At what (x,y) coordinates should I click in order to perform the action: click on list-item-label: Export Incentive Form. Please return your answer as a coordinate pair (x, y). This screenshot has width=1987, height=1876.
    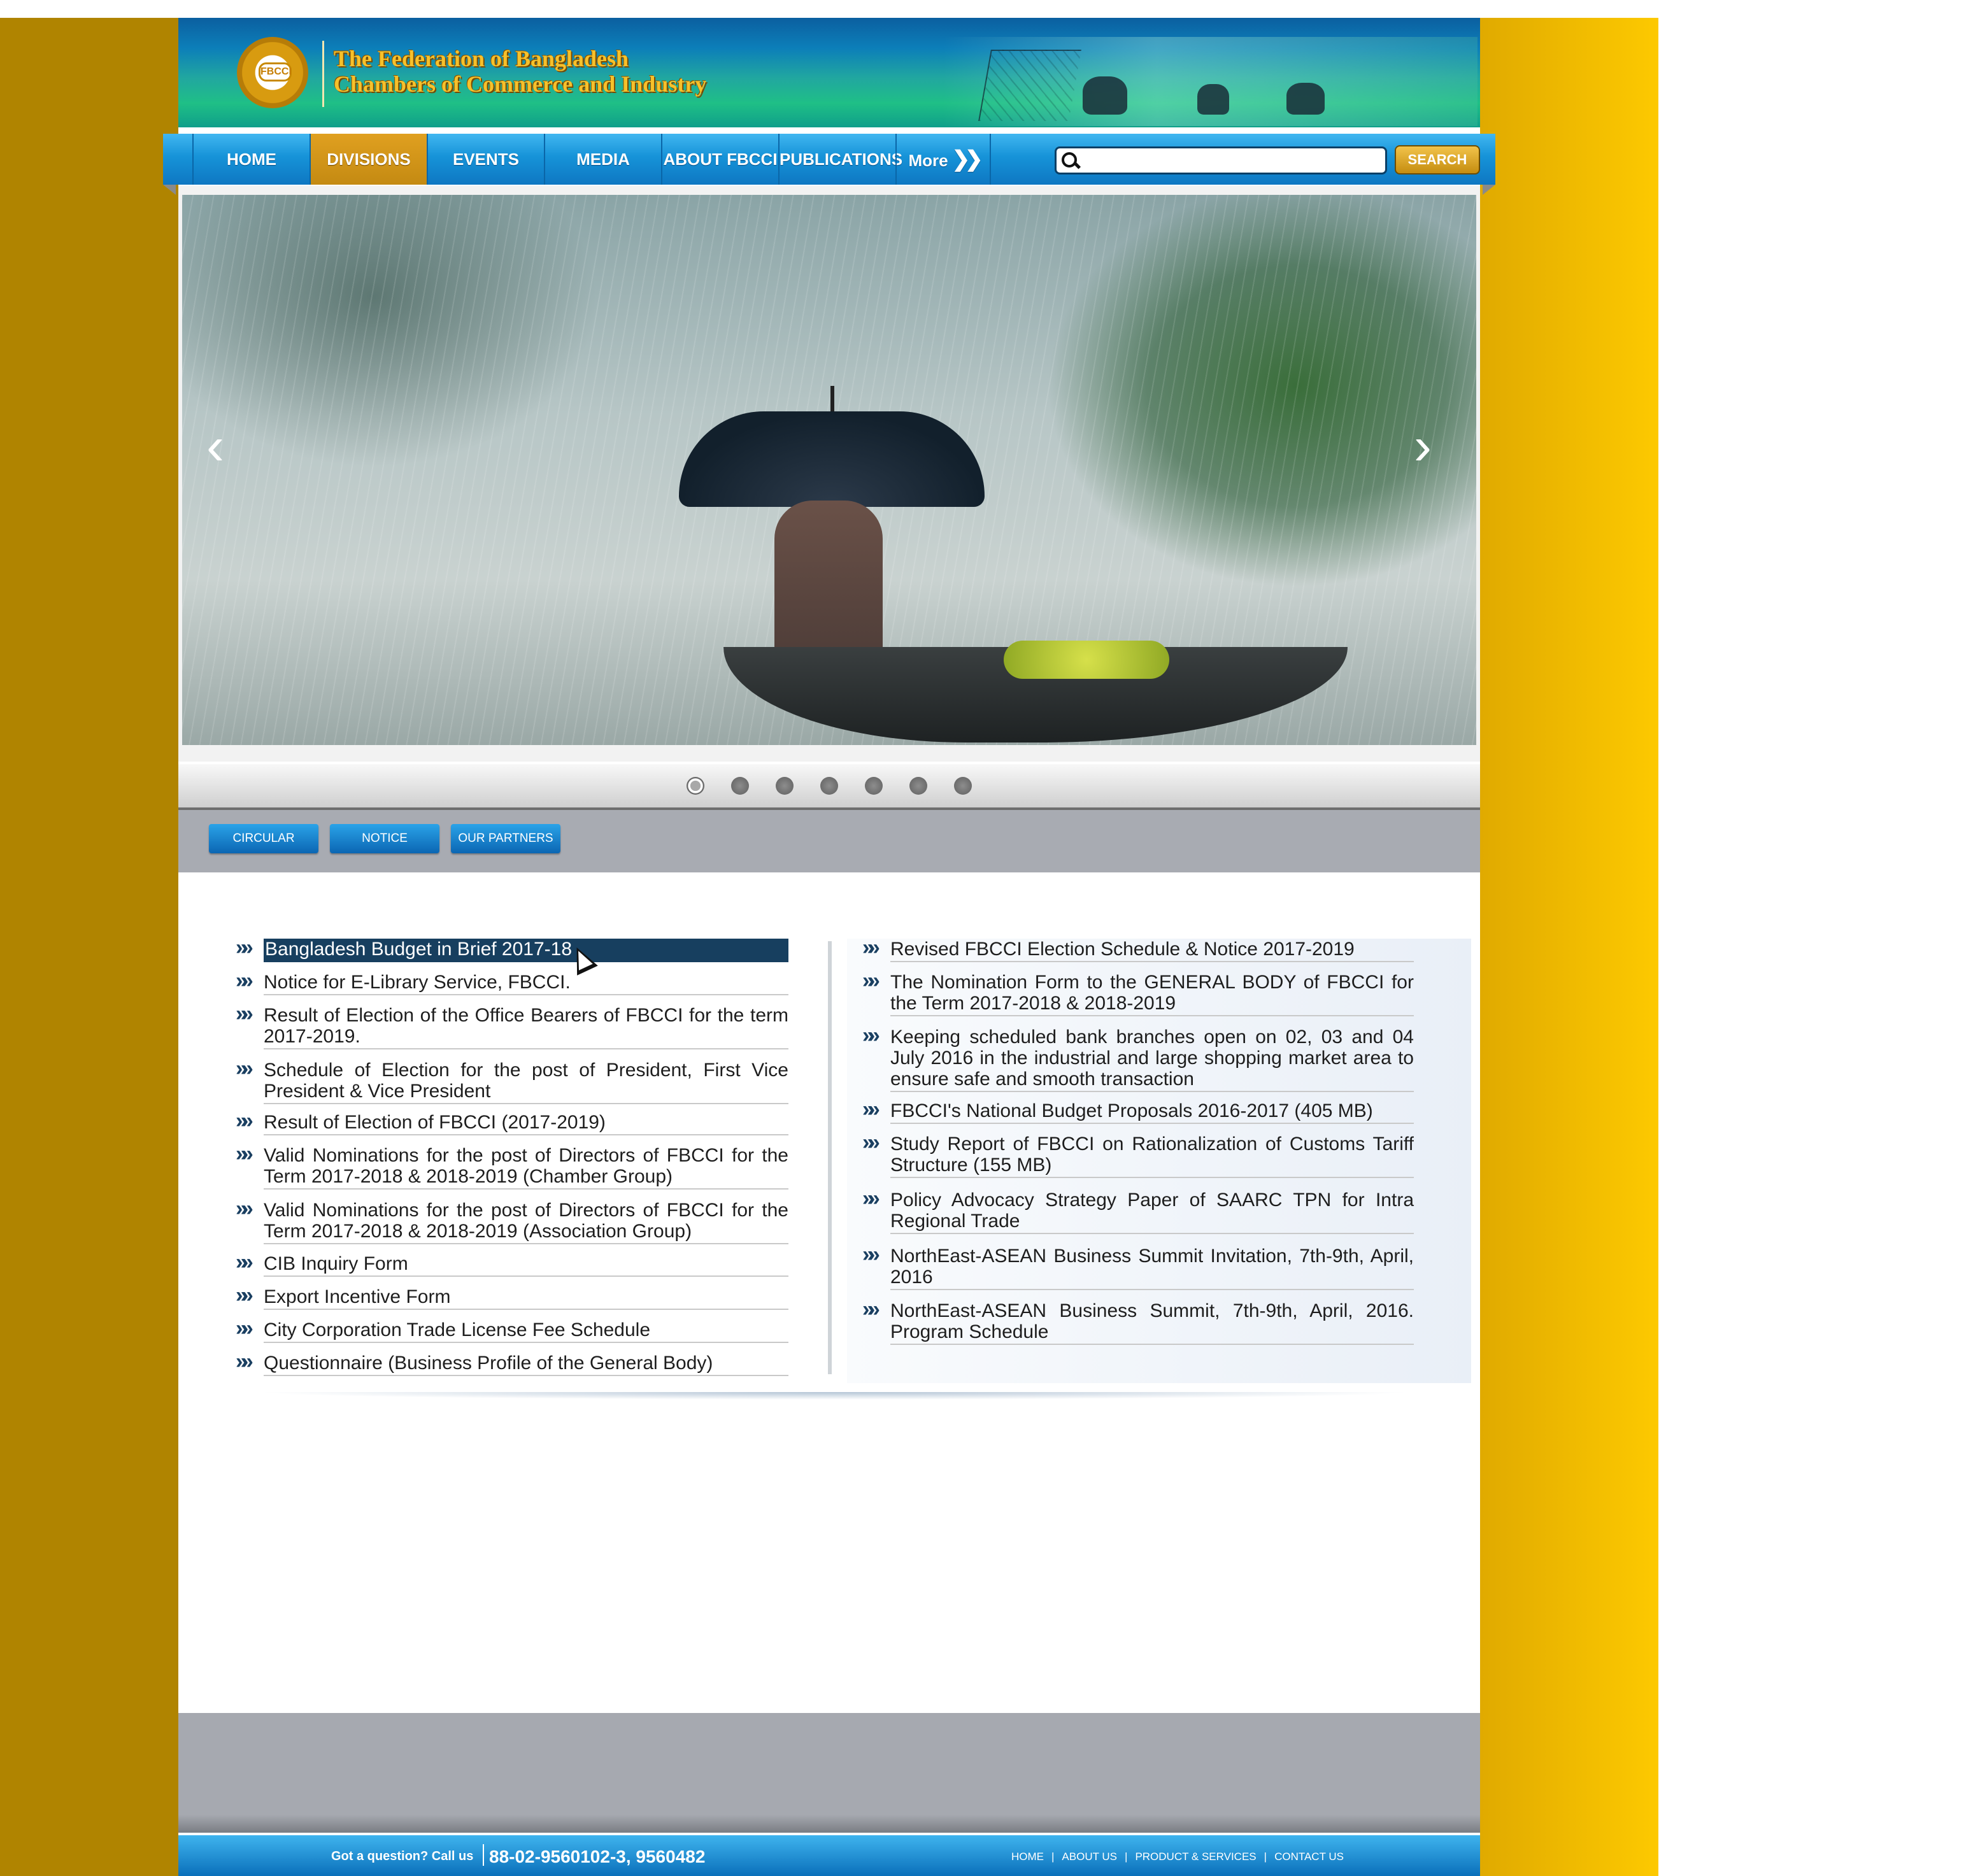
    Looking at the image, I should click on (526, 1298).